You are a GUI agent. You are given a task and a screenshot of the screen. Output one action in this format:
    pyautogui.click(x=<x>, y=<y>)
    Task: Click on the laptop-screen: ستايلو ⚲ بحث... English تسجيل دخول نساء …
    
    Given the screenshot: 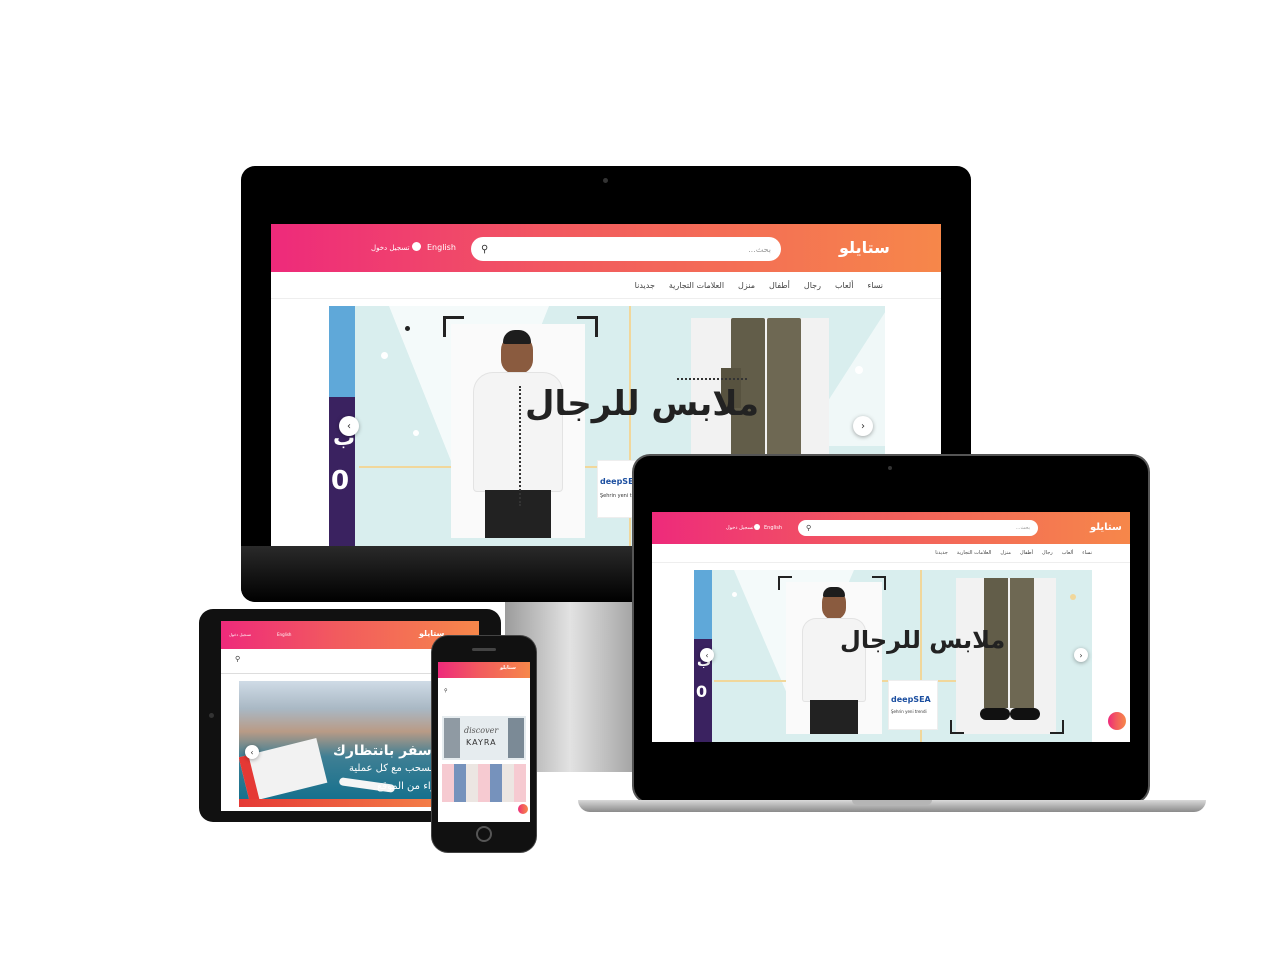 What is the action you would take?
    pyautogui.click(x=891, y=627)
    